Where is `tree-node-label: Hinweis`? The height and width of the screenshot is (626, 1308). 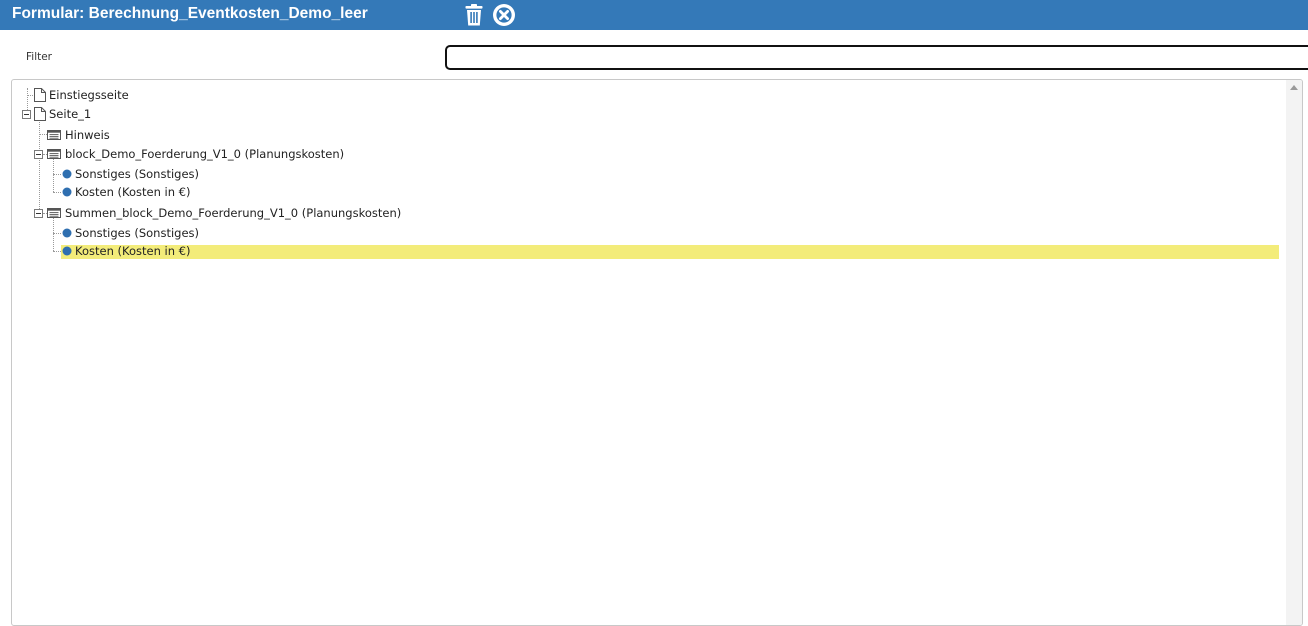 tree-node-label: Hinweis is located at coordinates (87, 135).